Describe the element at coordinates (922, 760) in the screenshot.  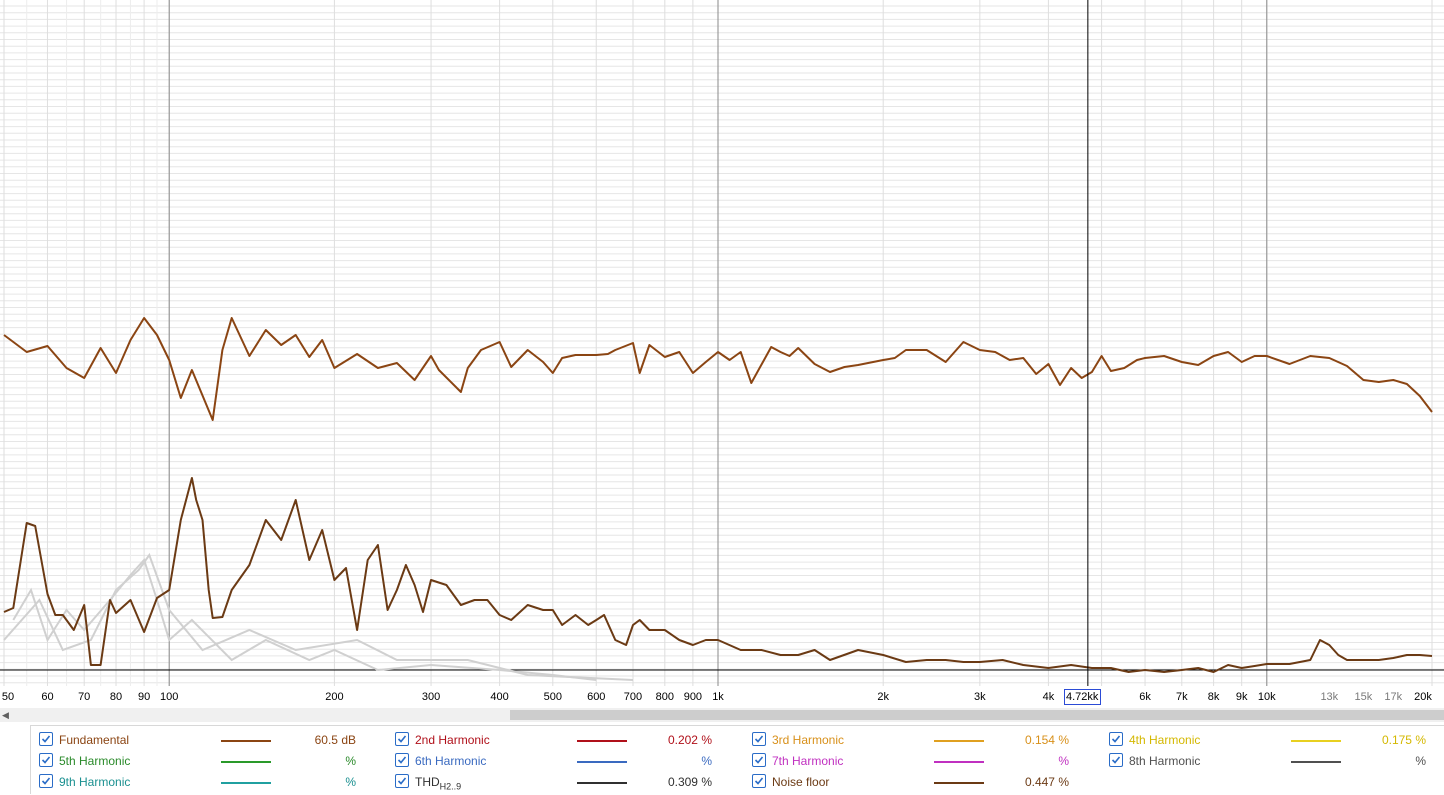
I see `legend-entry: 7th Harmonic%` at that location.